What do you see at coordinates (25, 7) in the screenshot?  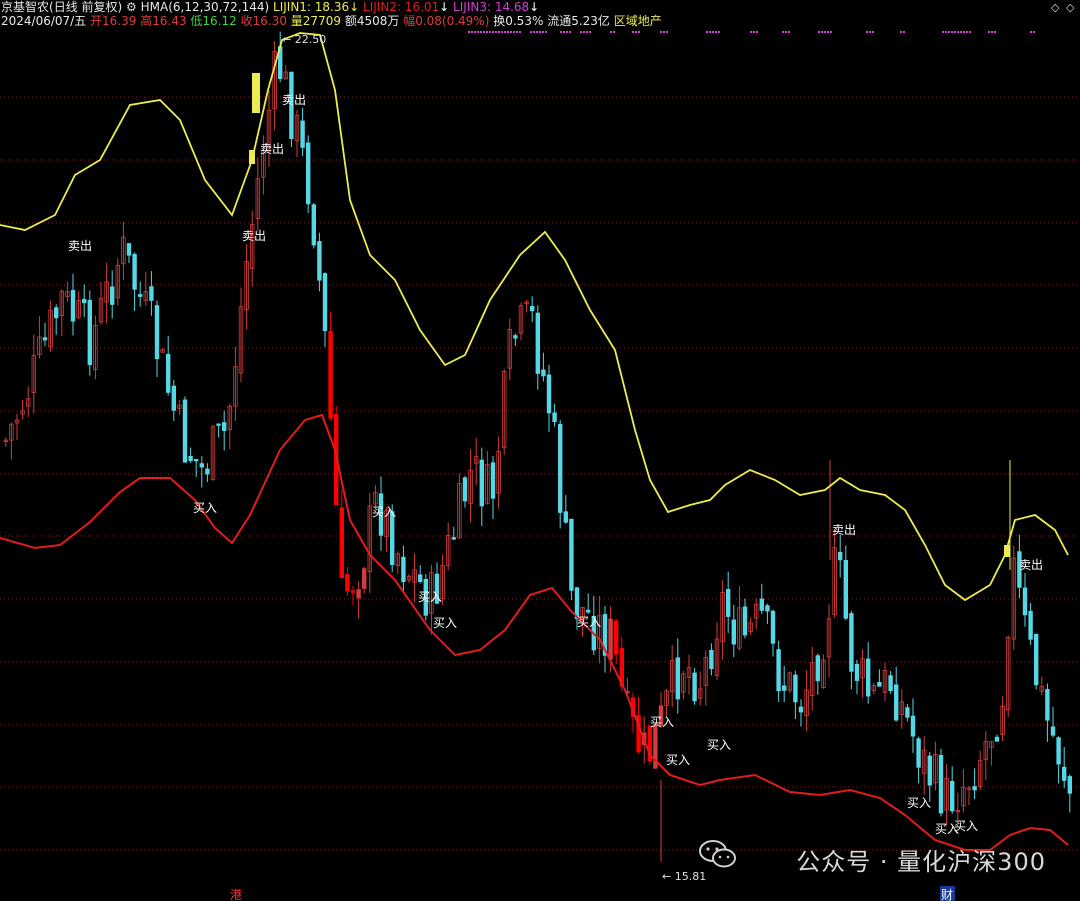 I see `stock-name: 京基智农` at bounding box center [25, 7].